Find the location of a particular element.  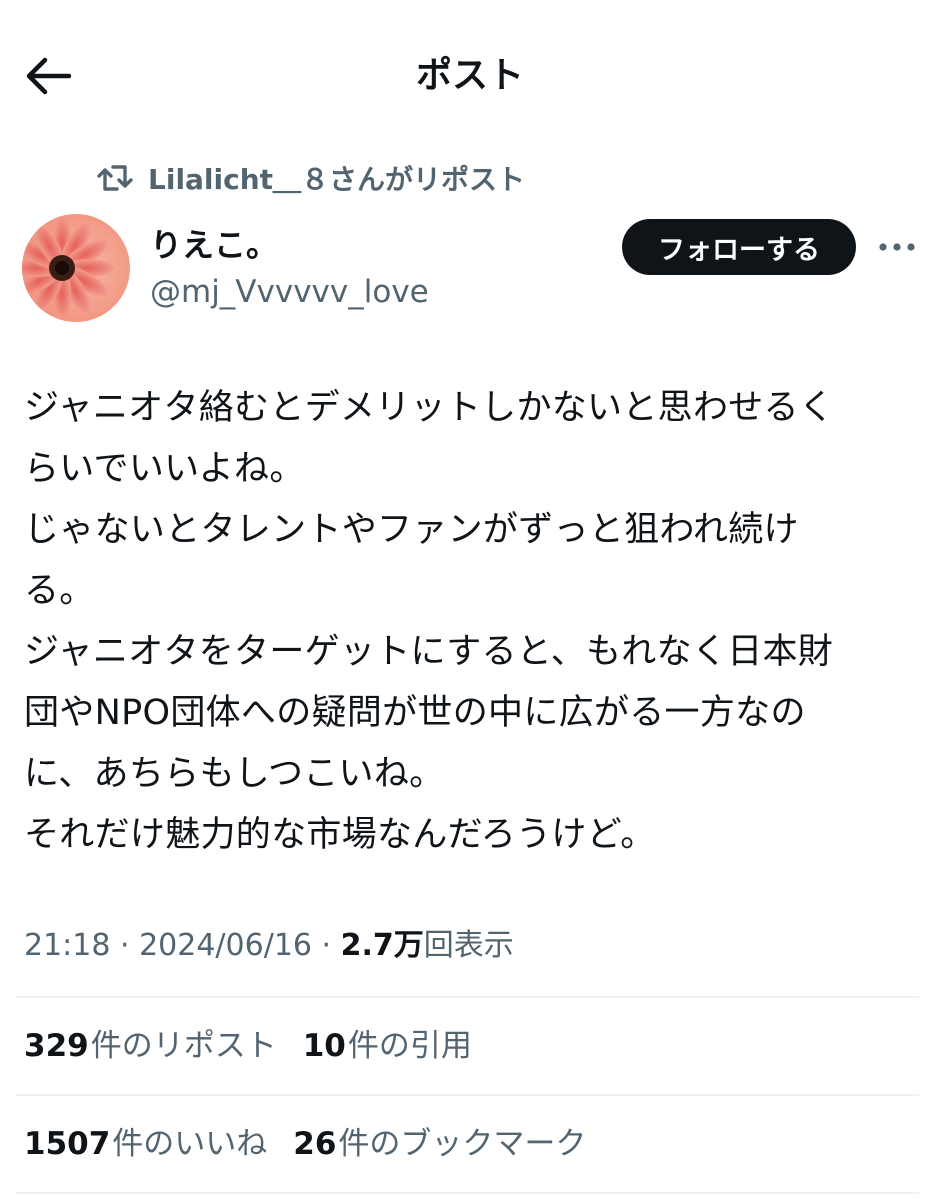

tweet-line: それだけ魅力的な市場なんだろうけど。 is located at coordinates (340, 835).